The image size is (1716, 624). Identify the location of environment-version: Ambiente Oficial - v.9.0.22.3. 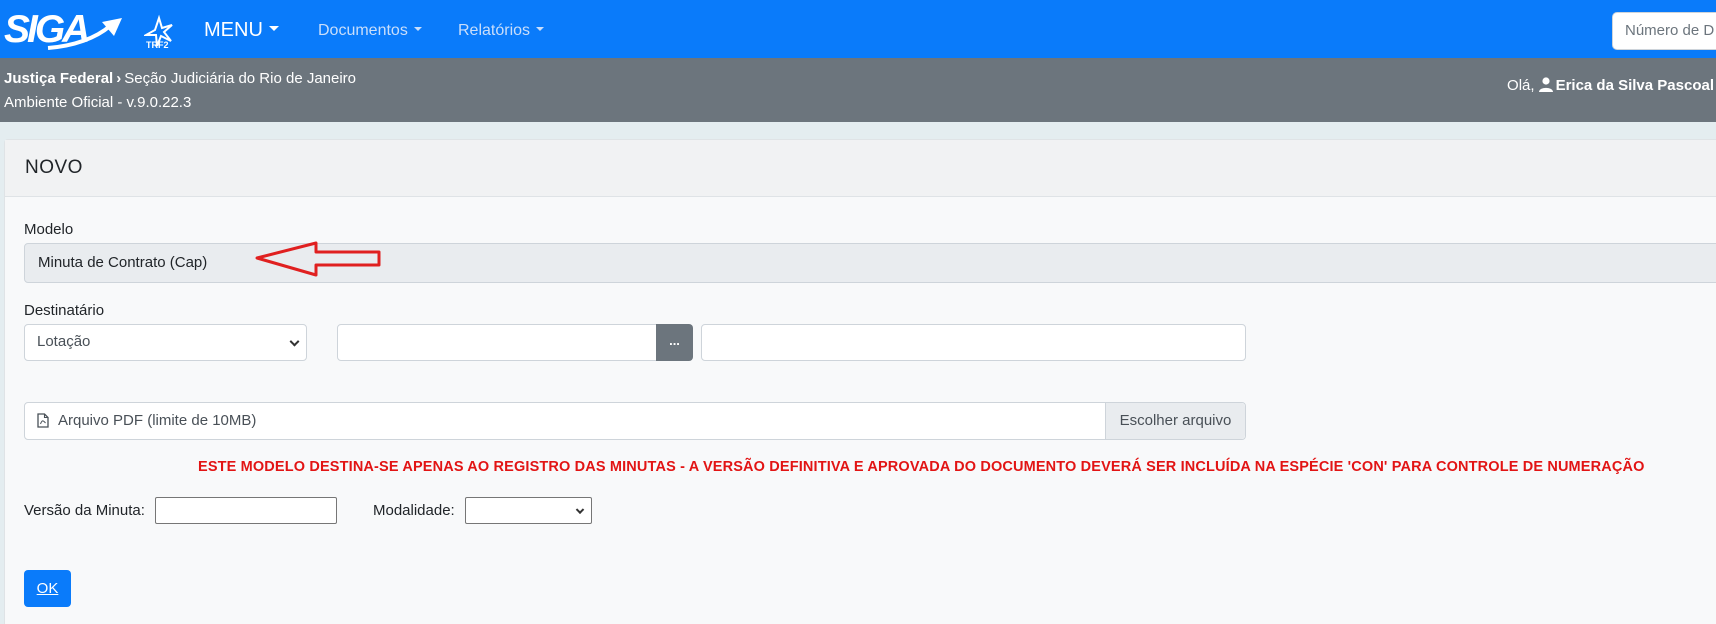
(98, 102).